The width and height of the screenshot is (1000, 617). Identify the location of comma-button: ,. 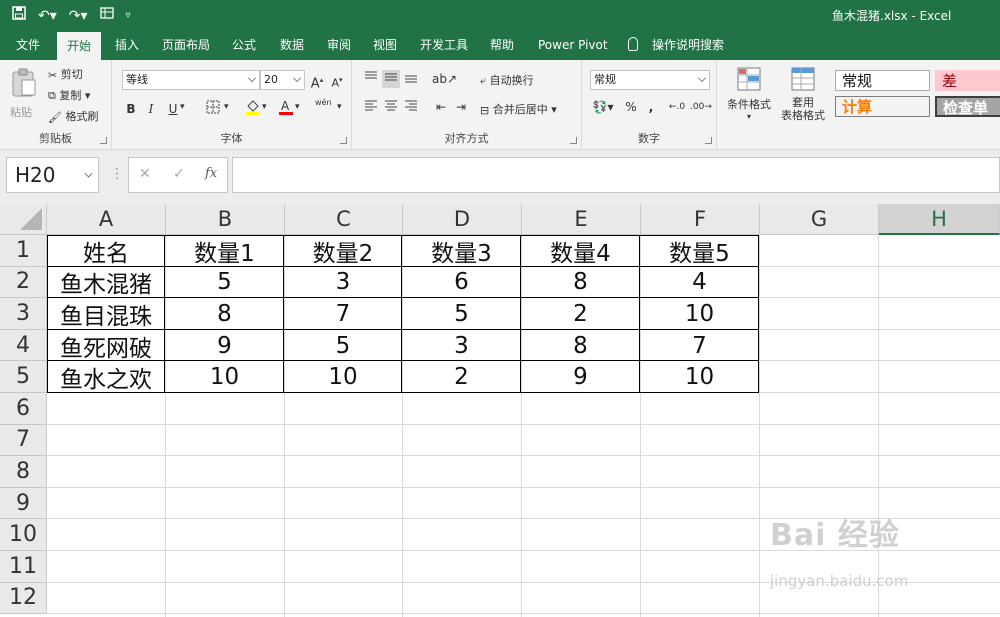
(651, 107).